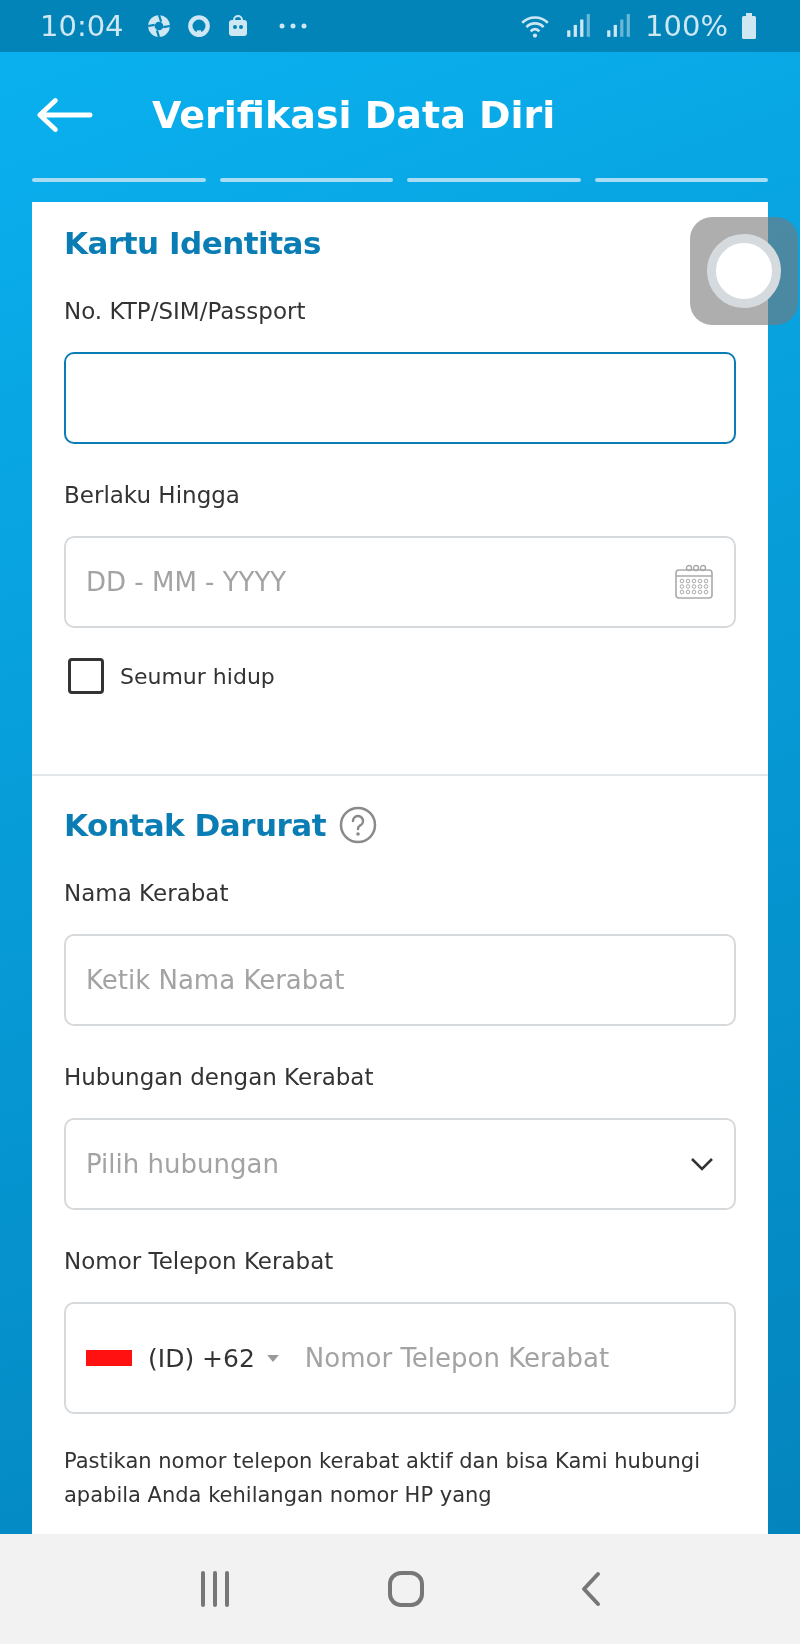  Describe the element at coordinates (694, 582) in the screenshot. I see `calendar-icon` at that location.